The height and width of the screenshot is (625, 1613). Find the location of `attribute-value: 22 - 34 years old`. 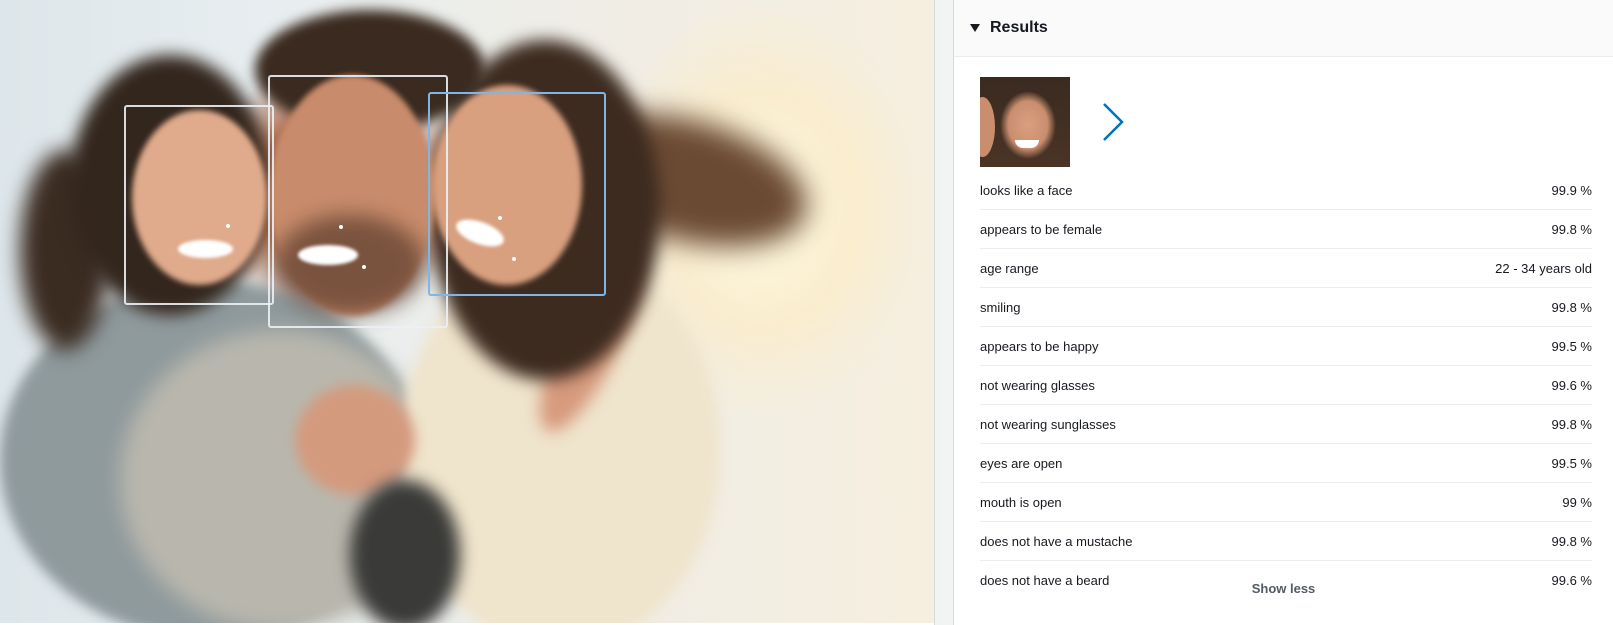

attribute-value: 22 - 34 years old is located at coordinates (1543, 268).